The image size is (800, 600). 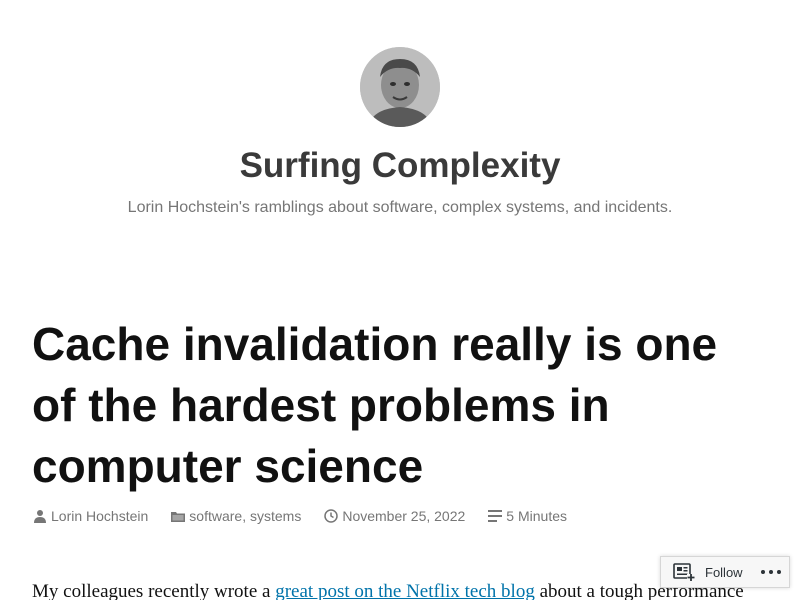 I want to click on post-read-time: 5 Minutes, so click(x=527, y=516).